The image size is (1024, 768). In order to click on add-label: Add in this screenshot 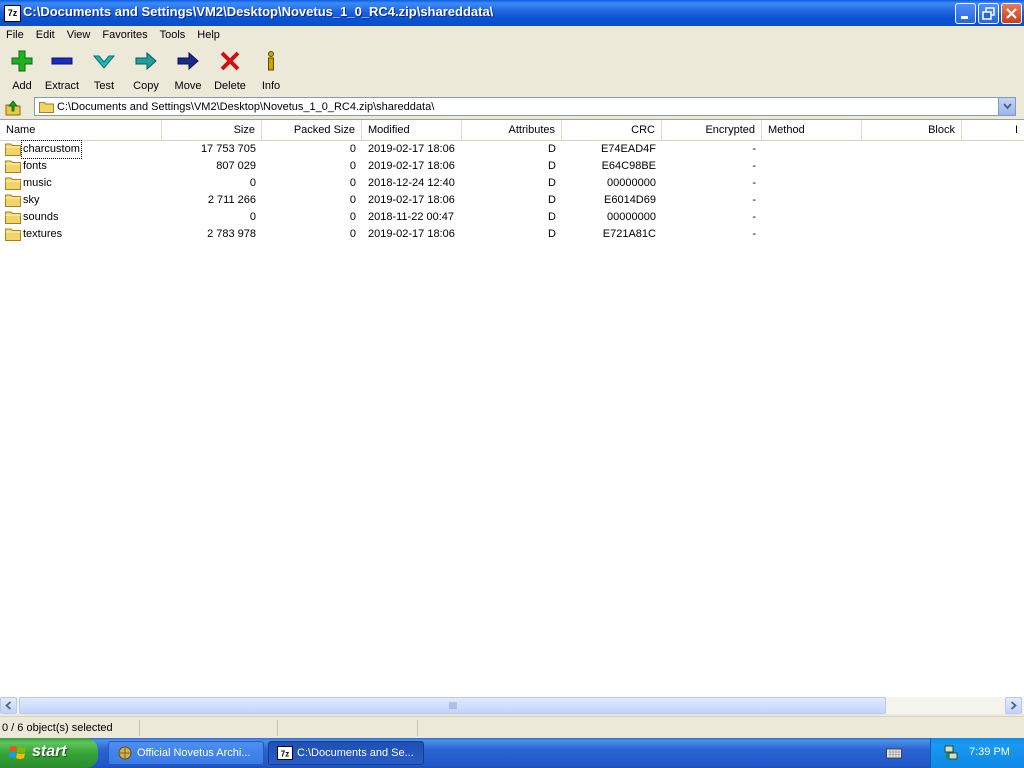, I will do `click(22, 86)`.